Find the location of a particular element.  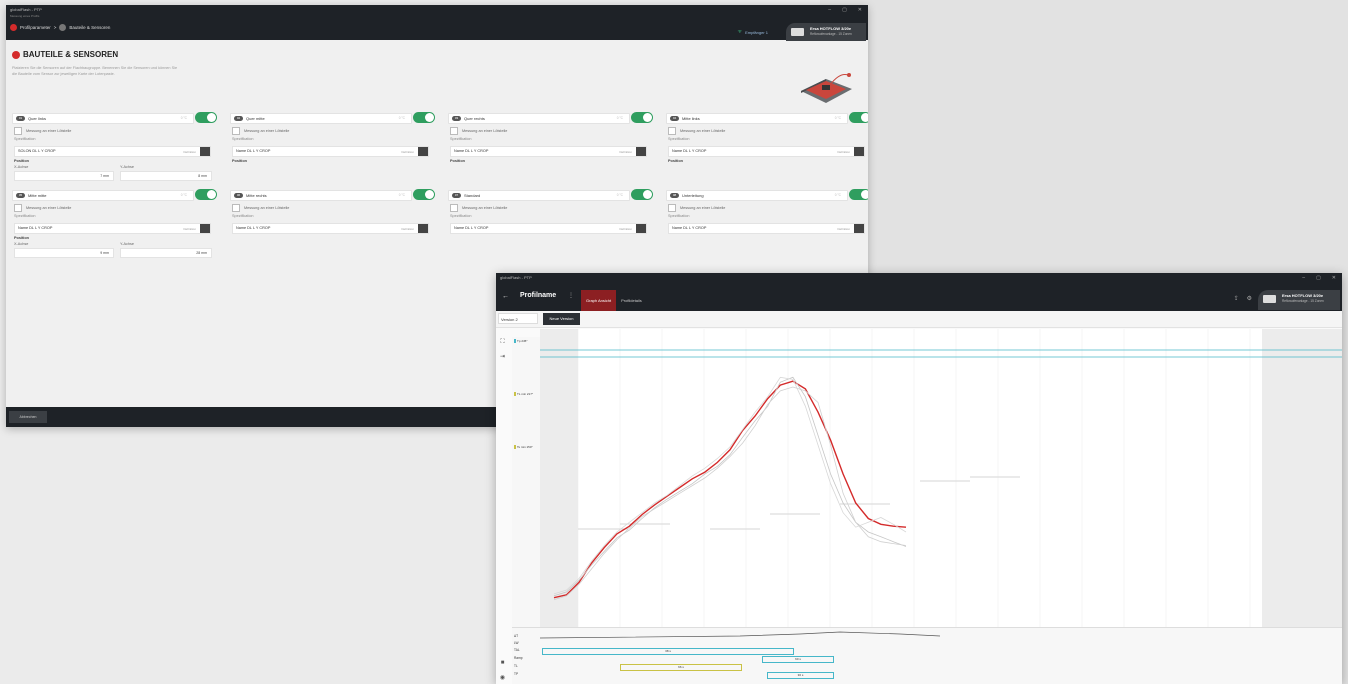

sensor-name-field: 02 Quer mitte 0 °C is located at coordinates (321, 118).